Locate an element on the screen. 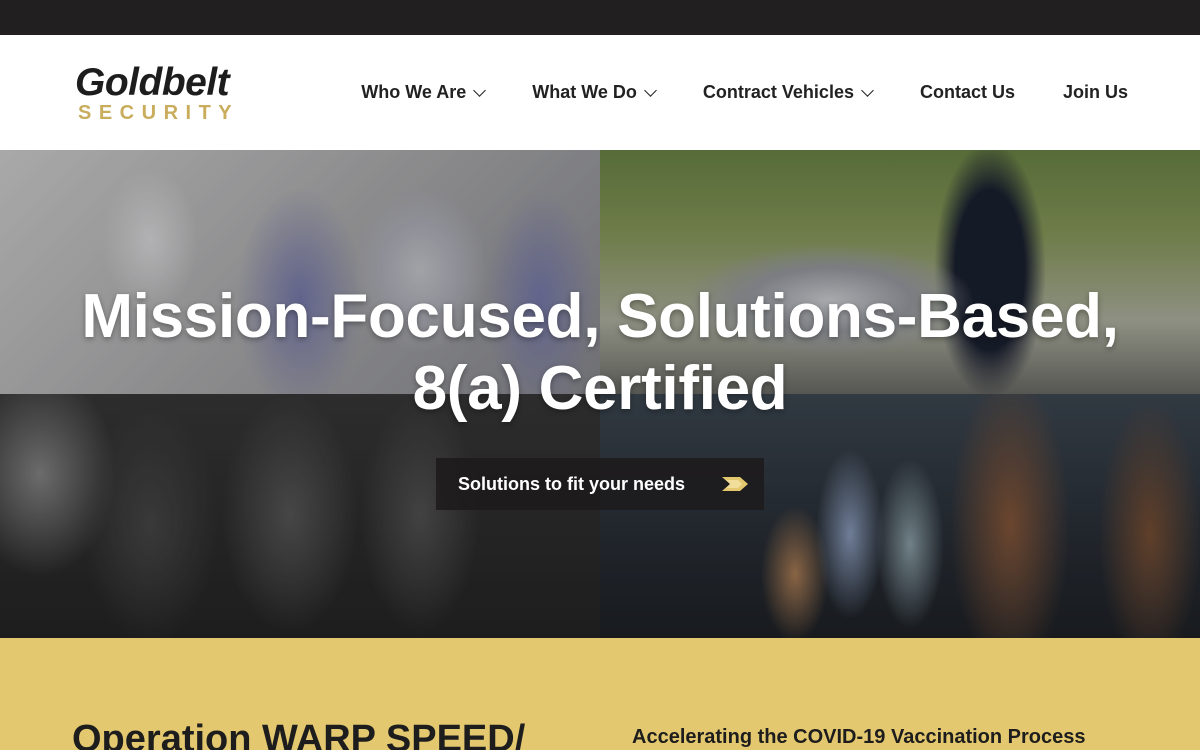  logo-wordmark: Goldbelt is located at coordinates (152, 82).